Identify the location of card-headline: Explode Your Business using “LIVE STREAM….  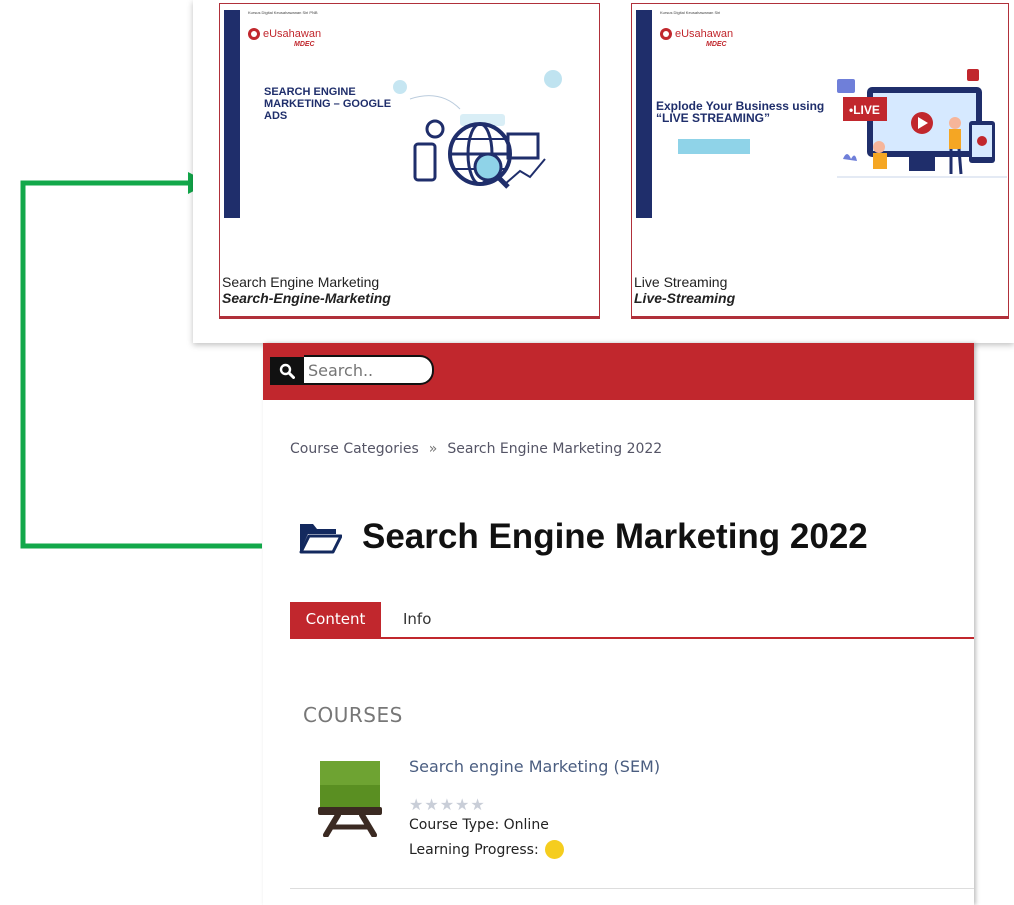
(740, 112).